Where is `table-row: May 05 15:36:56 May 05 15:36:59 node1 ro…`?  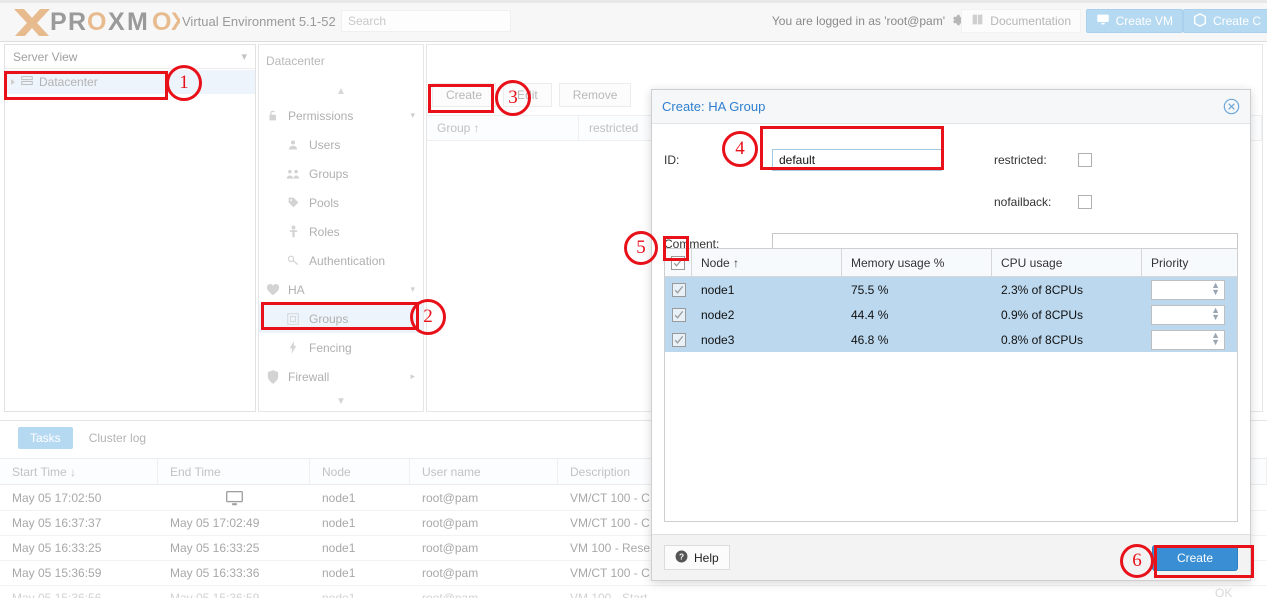 table-row: May 05 15:36:56 May 05 15:36:59 node1 ro… is located at coordinates (633, 592).